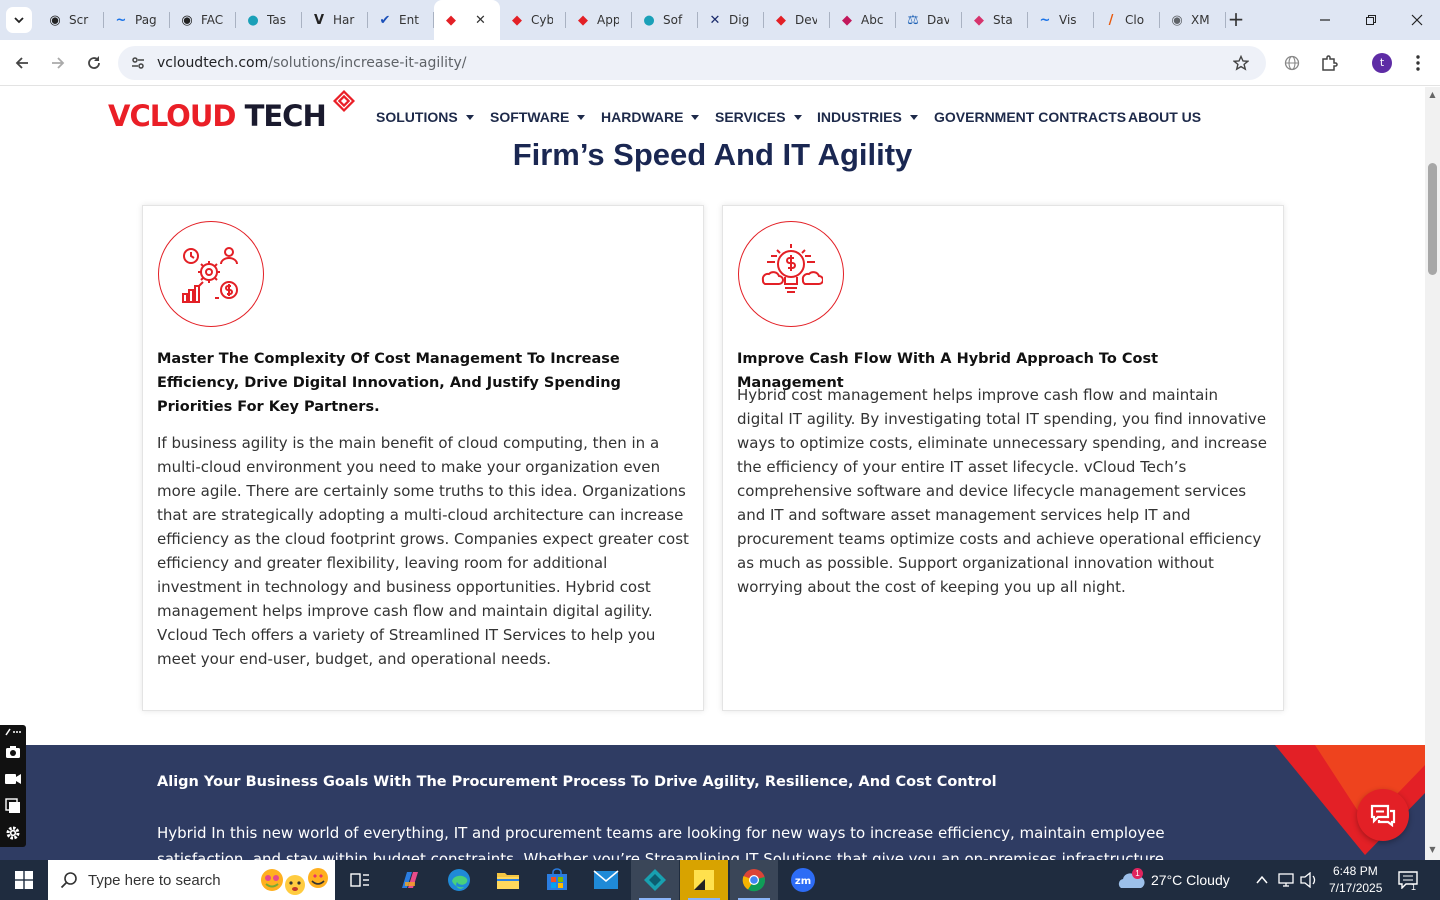 This screenshot has height=900, width=1440. I want to click on globe-icon, so click(1292, 63).